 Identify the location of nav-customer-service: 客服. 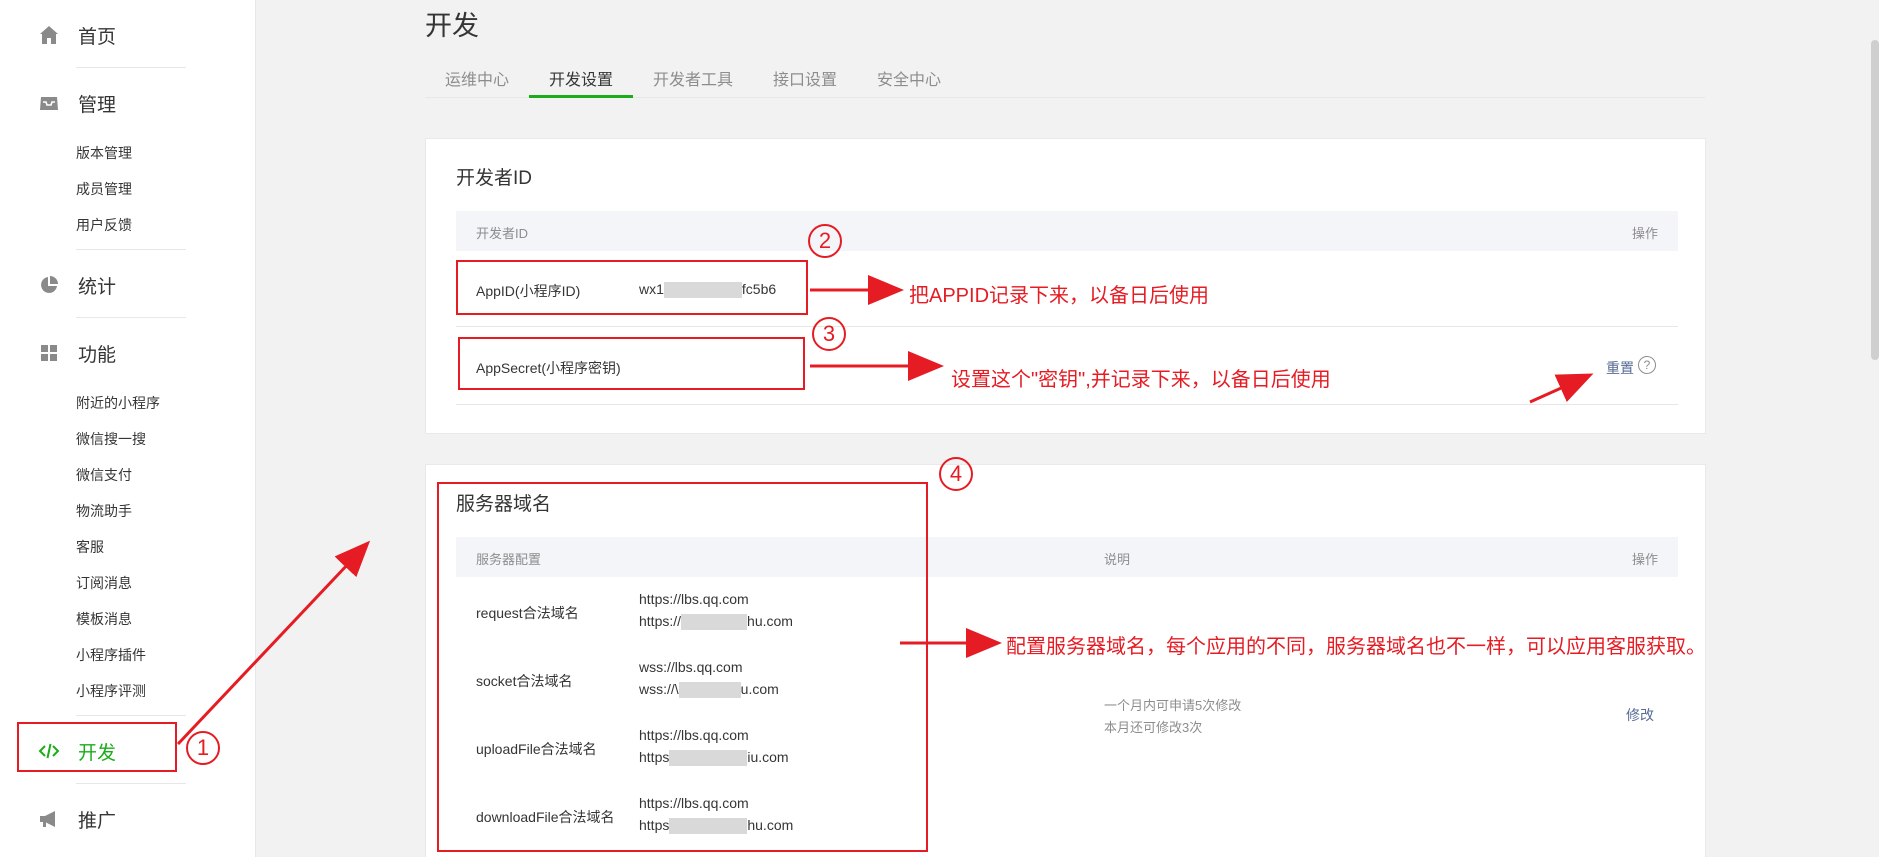
(90, 547).